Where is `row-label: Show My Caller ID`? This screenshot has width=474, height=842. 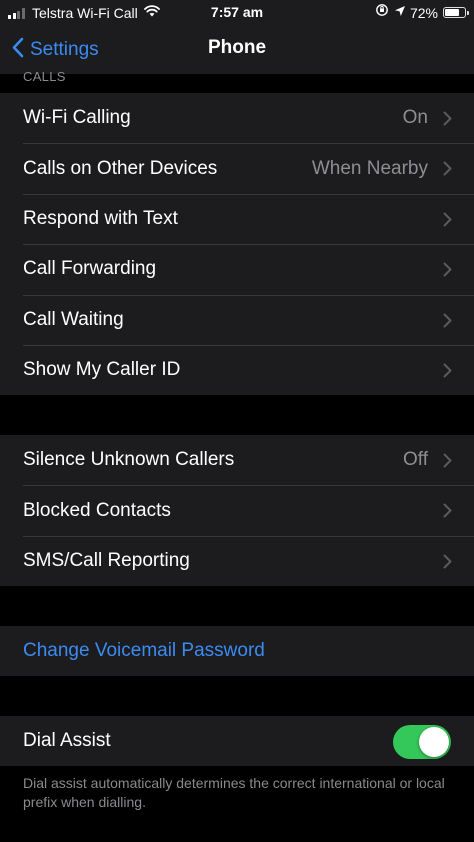 row-label: Show My Caller ID is located at coordinates (102, 370).